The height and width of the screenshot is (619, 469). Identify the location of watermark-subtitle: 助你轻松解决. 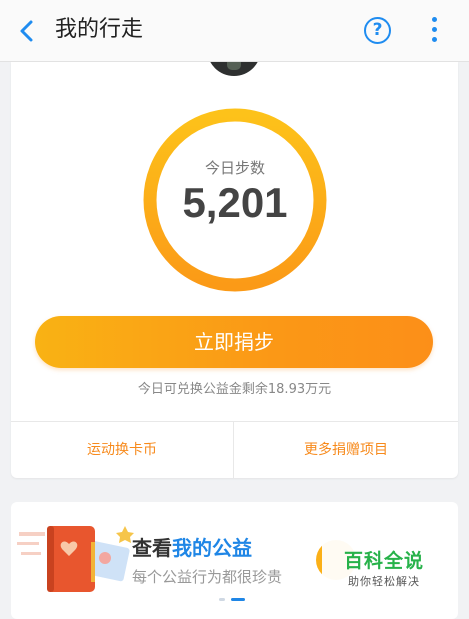
(384, 581).